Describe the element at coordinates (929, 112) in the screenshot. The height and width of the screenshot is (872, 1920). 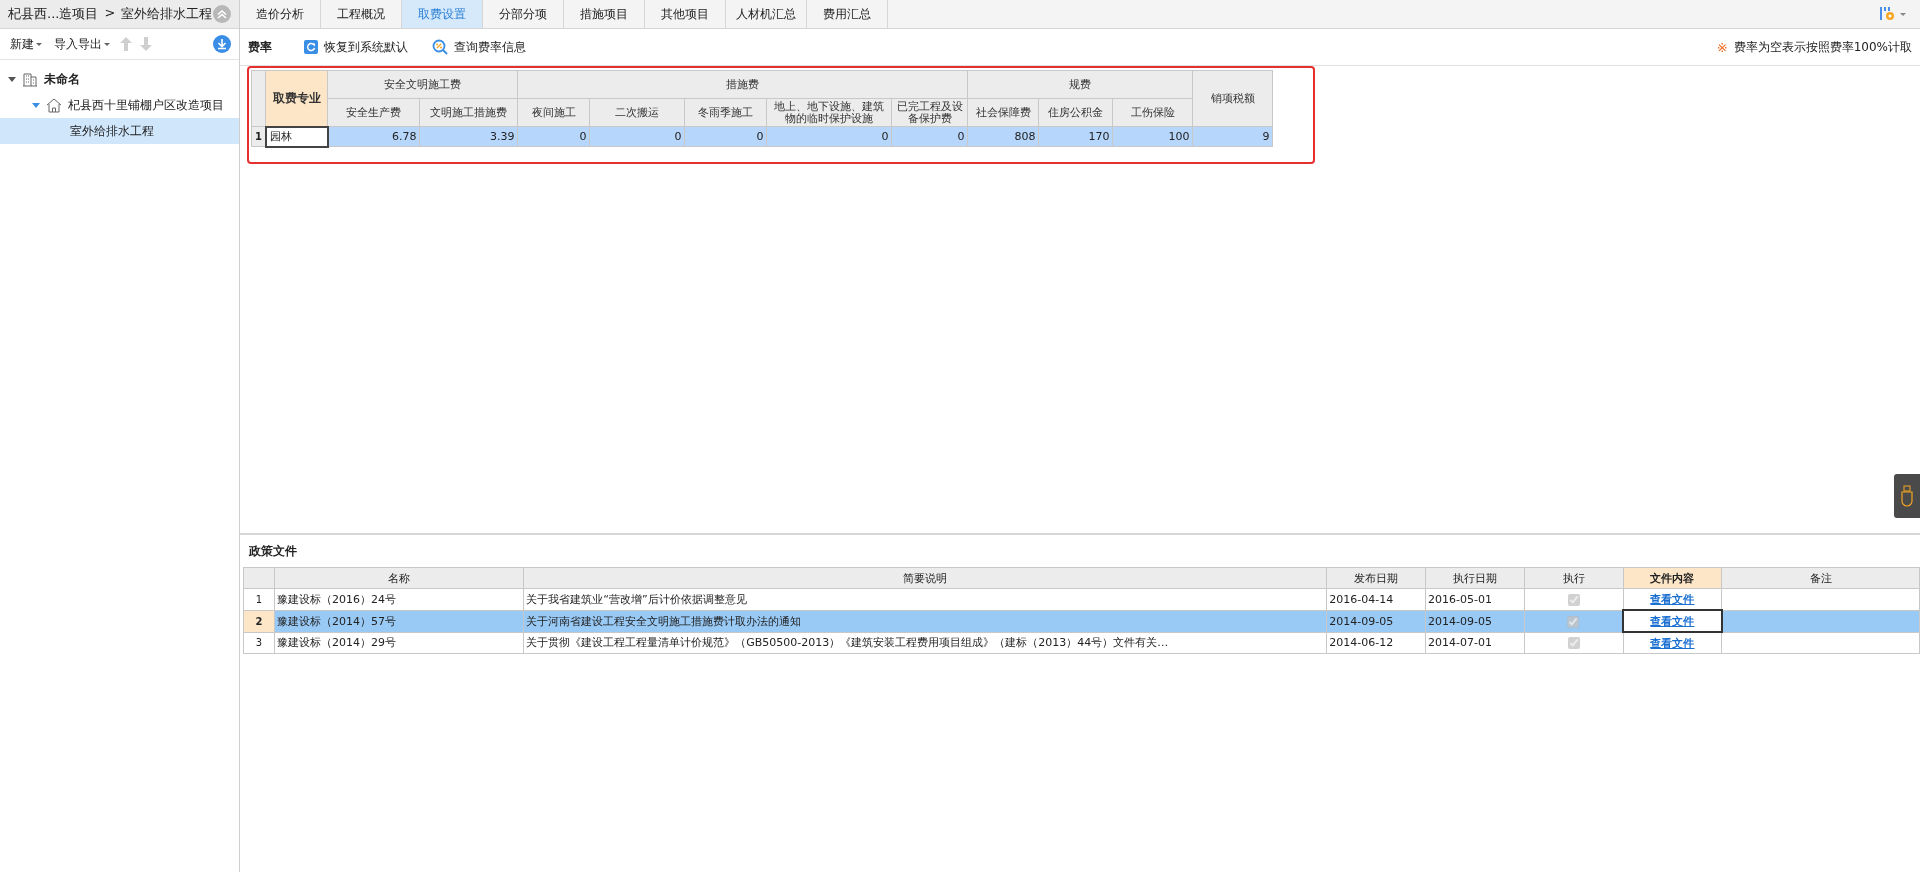
I see `column-header: 已完工程及设备保护费` at that location.